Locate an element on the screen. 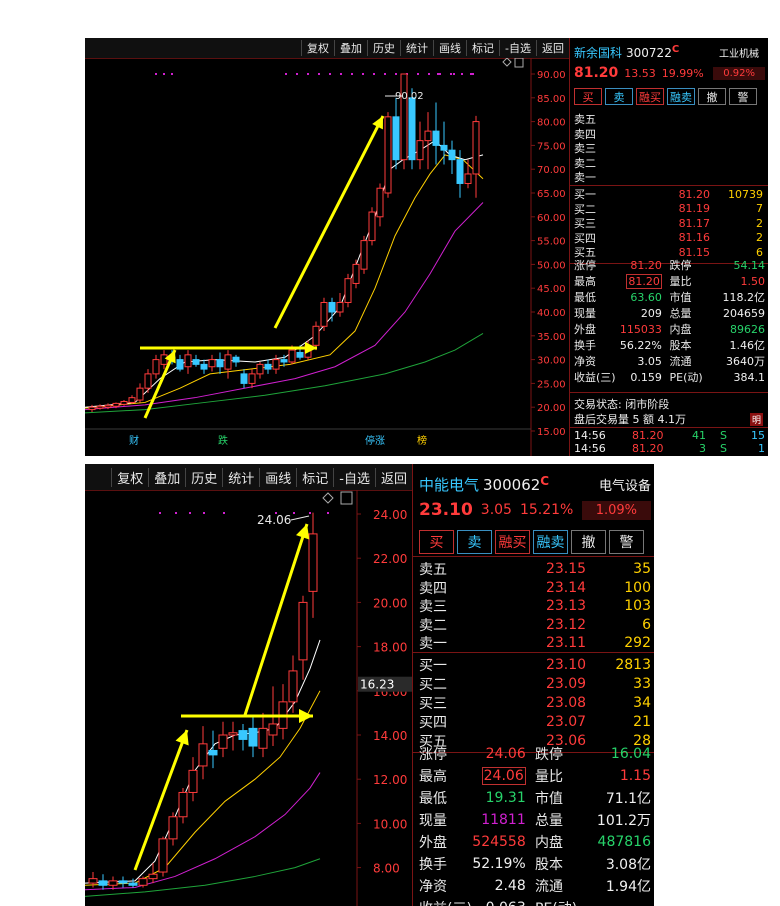  industry-name: 工业机械 is located at coordinates (739, 52).